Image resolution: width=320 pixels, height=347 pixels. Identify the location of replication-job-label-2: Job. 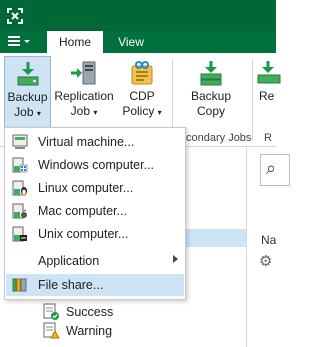
(80, 111).